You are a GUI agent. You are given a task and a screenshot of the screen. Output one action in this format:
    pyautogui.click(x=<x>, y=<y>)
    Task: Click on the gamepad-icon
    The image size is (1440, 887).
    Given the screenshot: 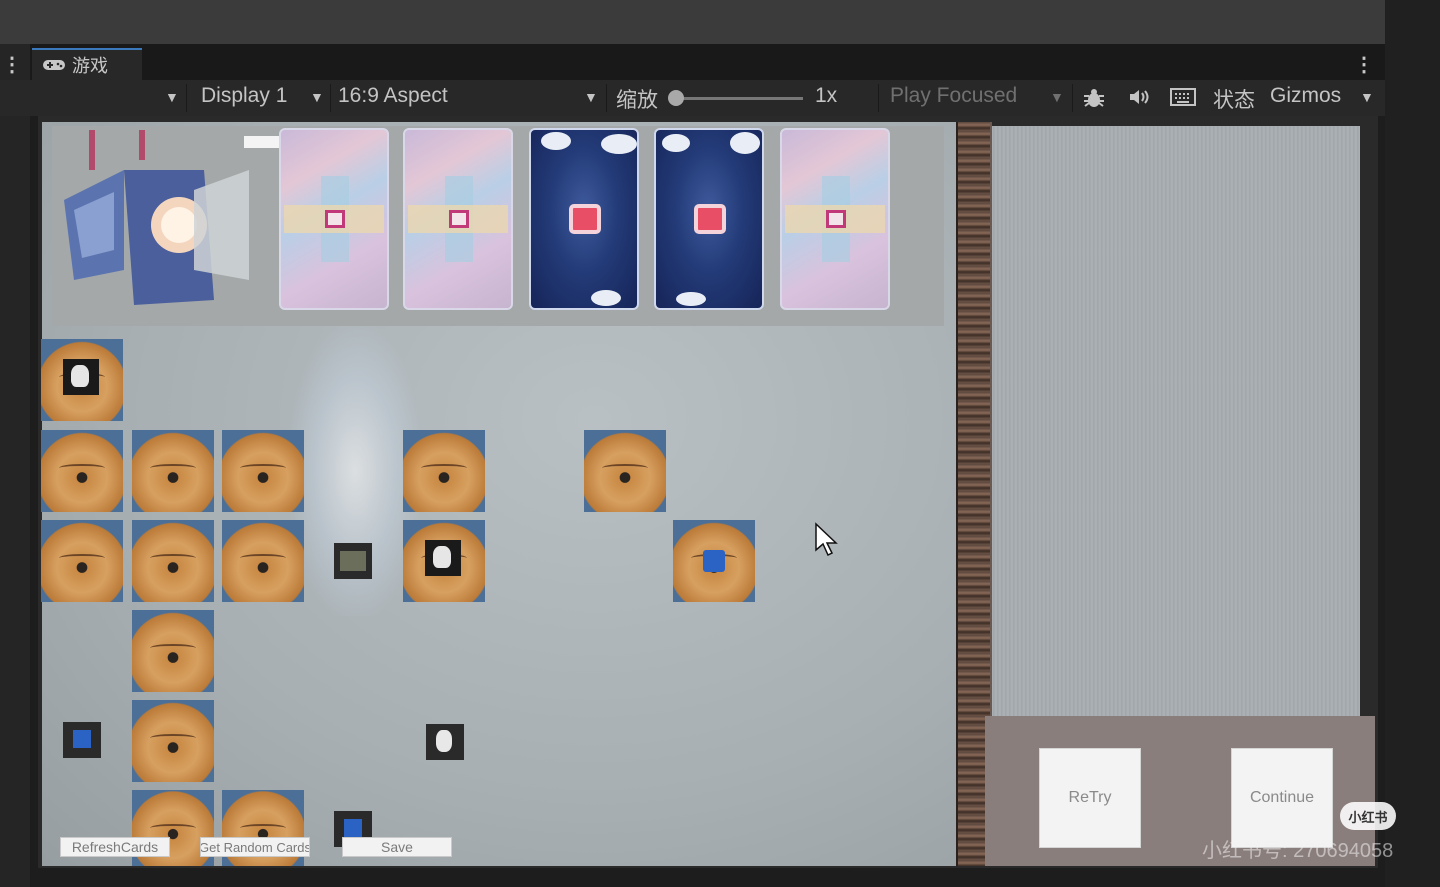 What is the action you would take?
    pyautogui.click(x=54, y=65)
    